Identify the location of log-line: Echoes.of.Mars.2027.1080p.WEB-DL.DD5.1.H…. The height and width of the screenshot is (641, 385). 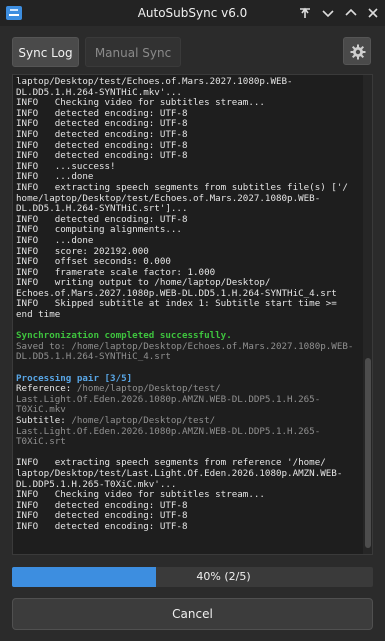
(176, 293).